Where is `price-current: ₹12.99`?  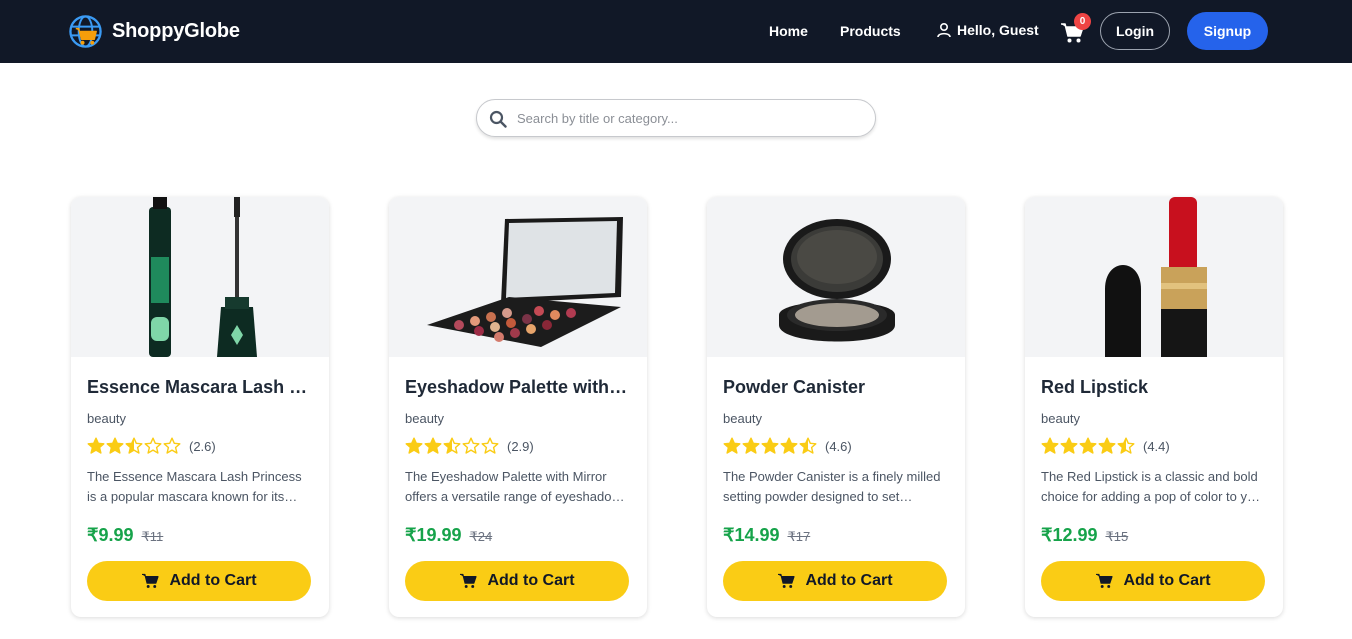
price-current: ₹12.99 is located at coordinates (1069, 535).